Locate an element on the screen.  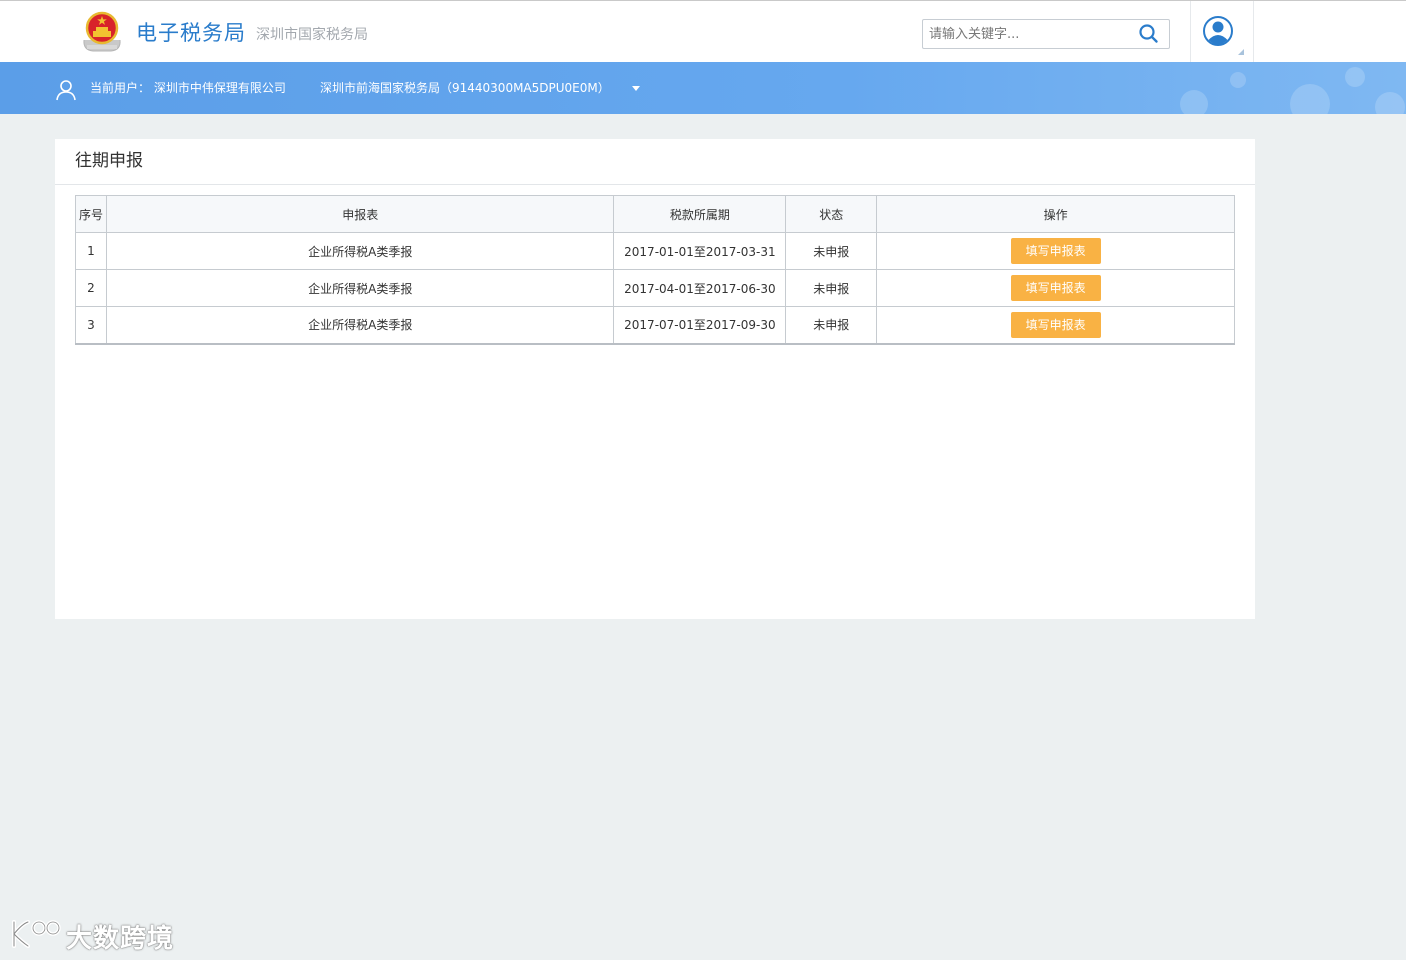
user-avatar-menu is located at coordinates (1222, 32).